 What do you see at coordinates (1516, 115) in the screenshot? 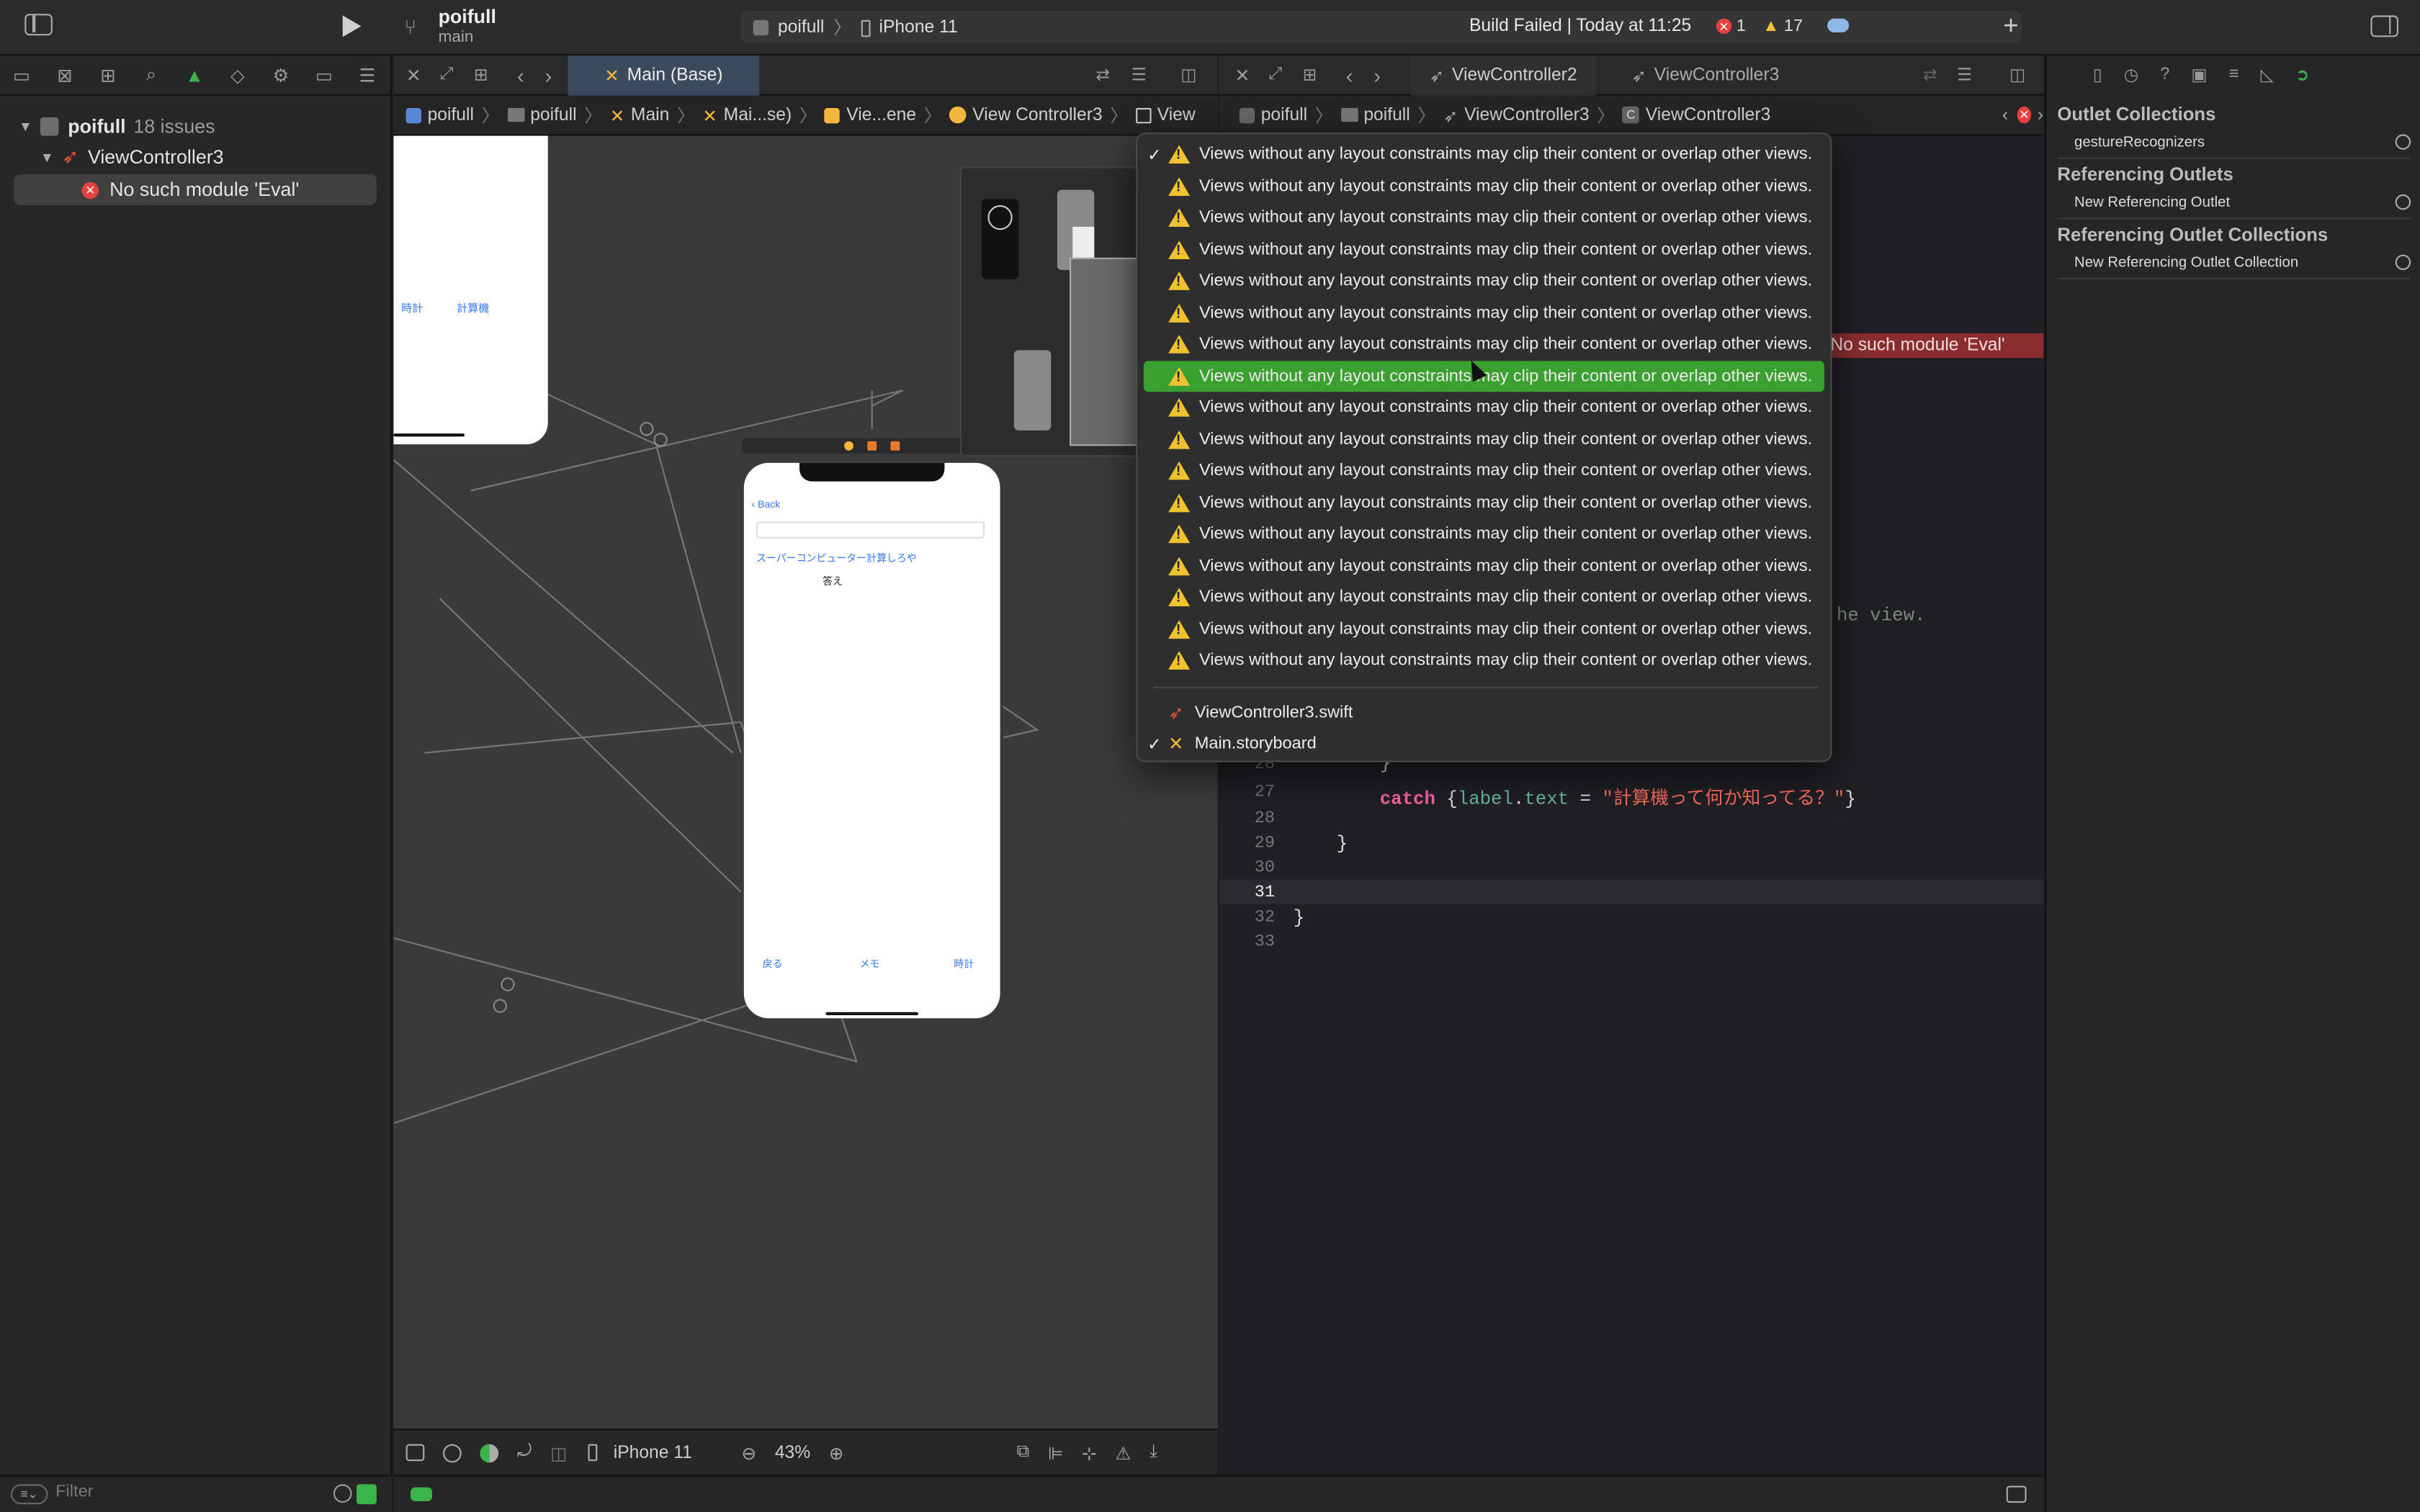
I see `jump-item: ➶ ViewController3` at bounding box center [1516, 115].